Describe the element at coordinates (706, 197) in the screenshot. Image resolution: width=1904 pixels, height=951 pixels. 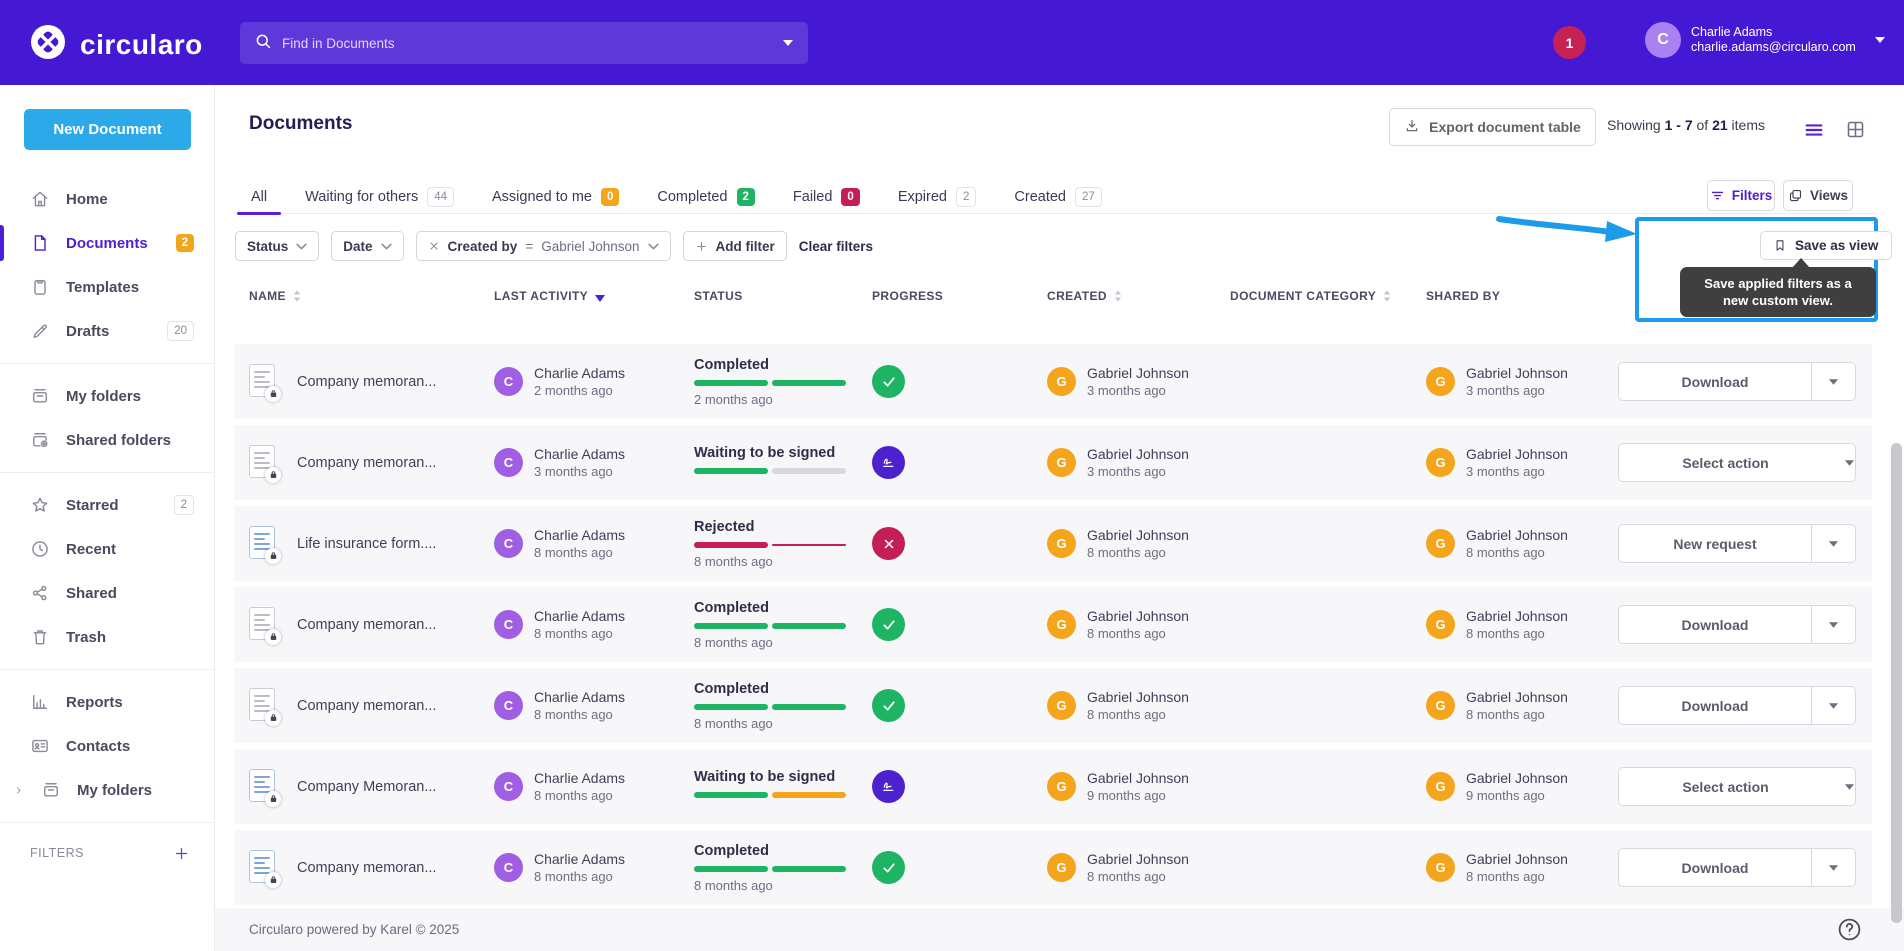
I see `tab-completed: Completed 2` at that location.